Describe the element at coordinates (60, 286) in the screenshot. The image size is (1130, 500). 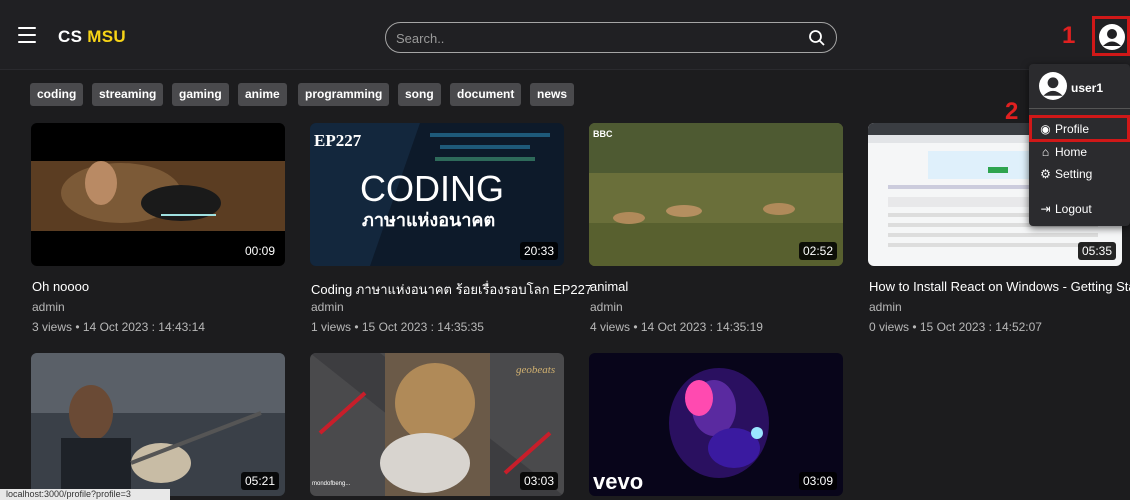
I see `video-title: Oh noooo` at that location.